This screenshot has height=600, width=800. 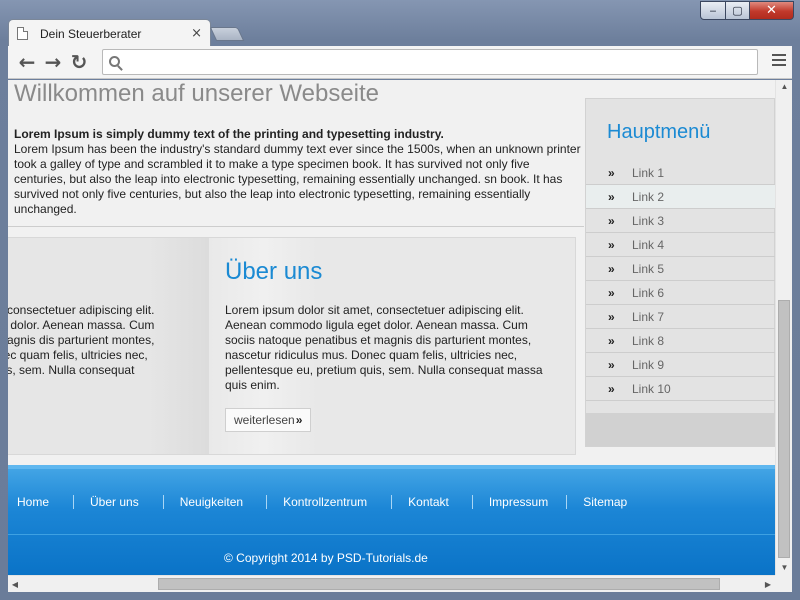 What do you see at coordinates (391, 467) in the screenshot?
I see `footer-highlight` at bounding box center [391, 467].